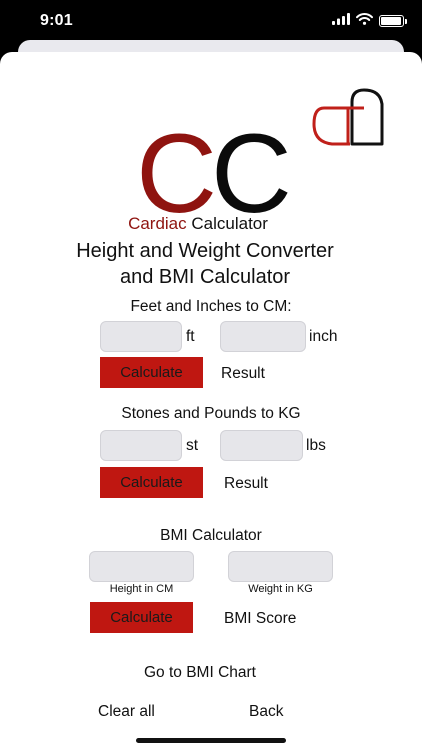  I want to click on wifi-icon, so click(364, 21).